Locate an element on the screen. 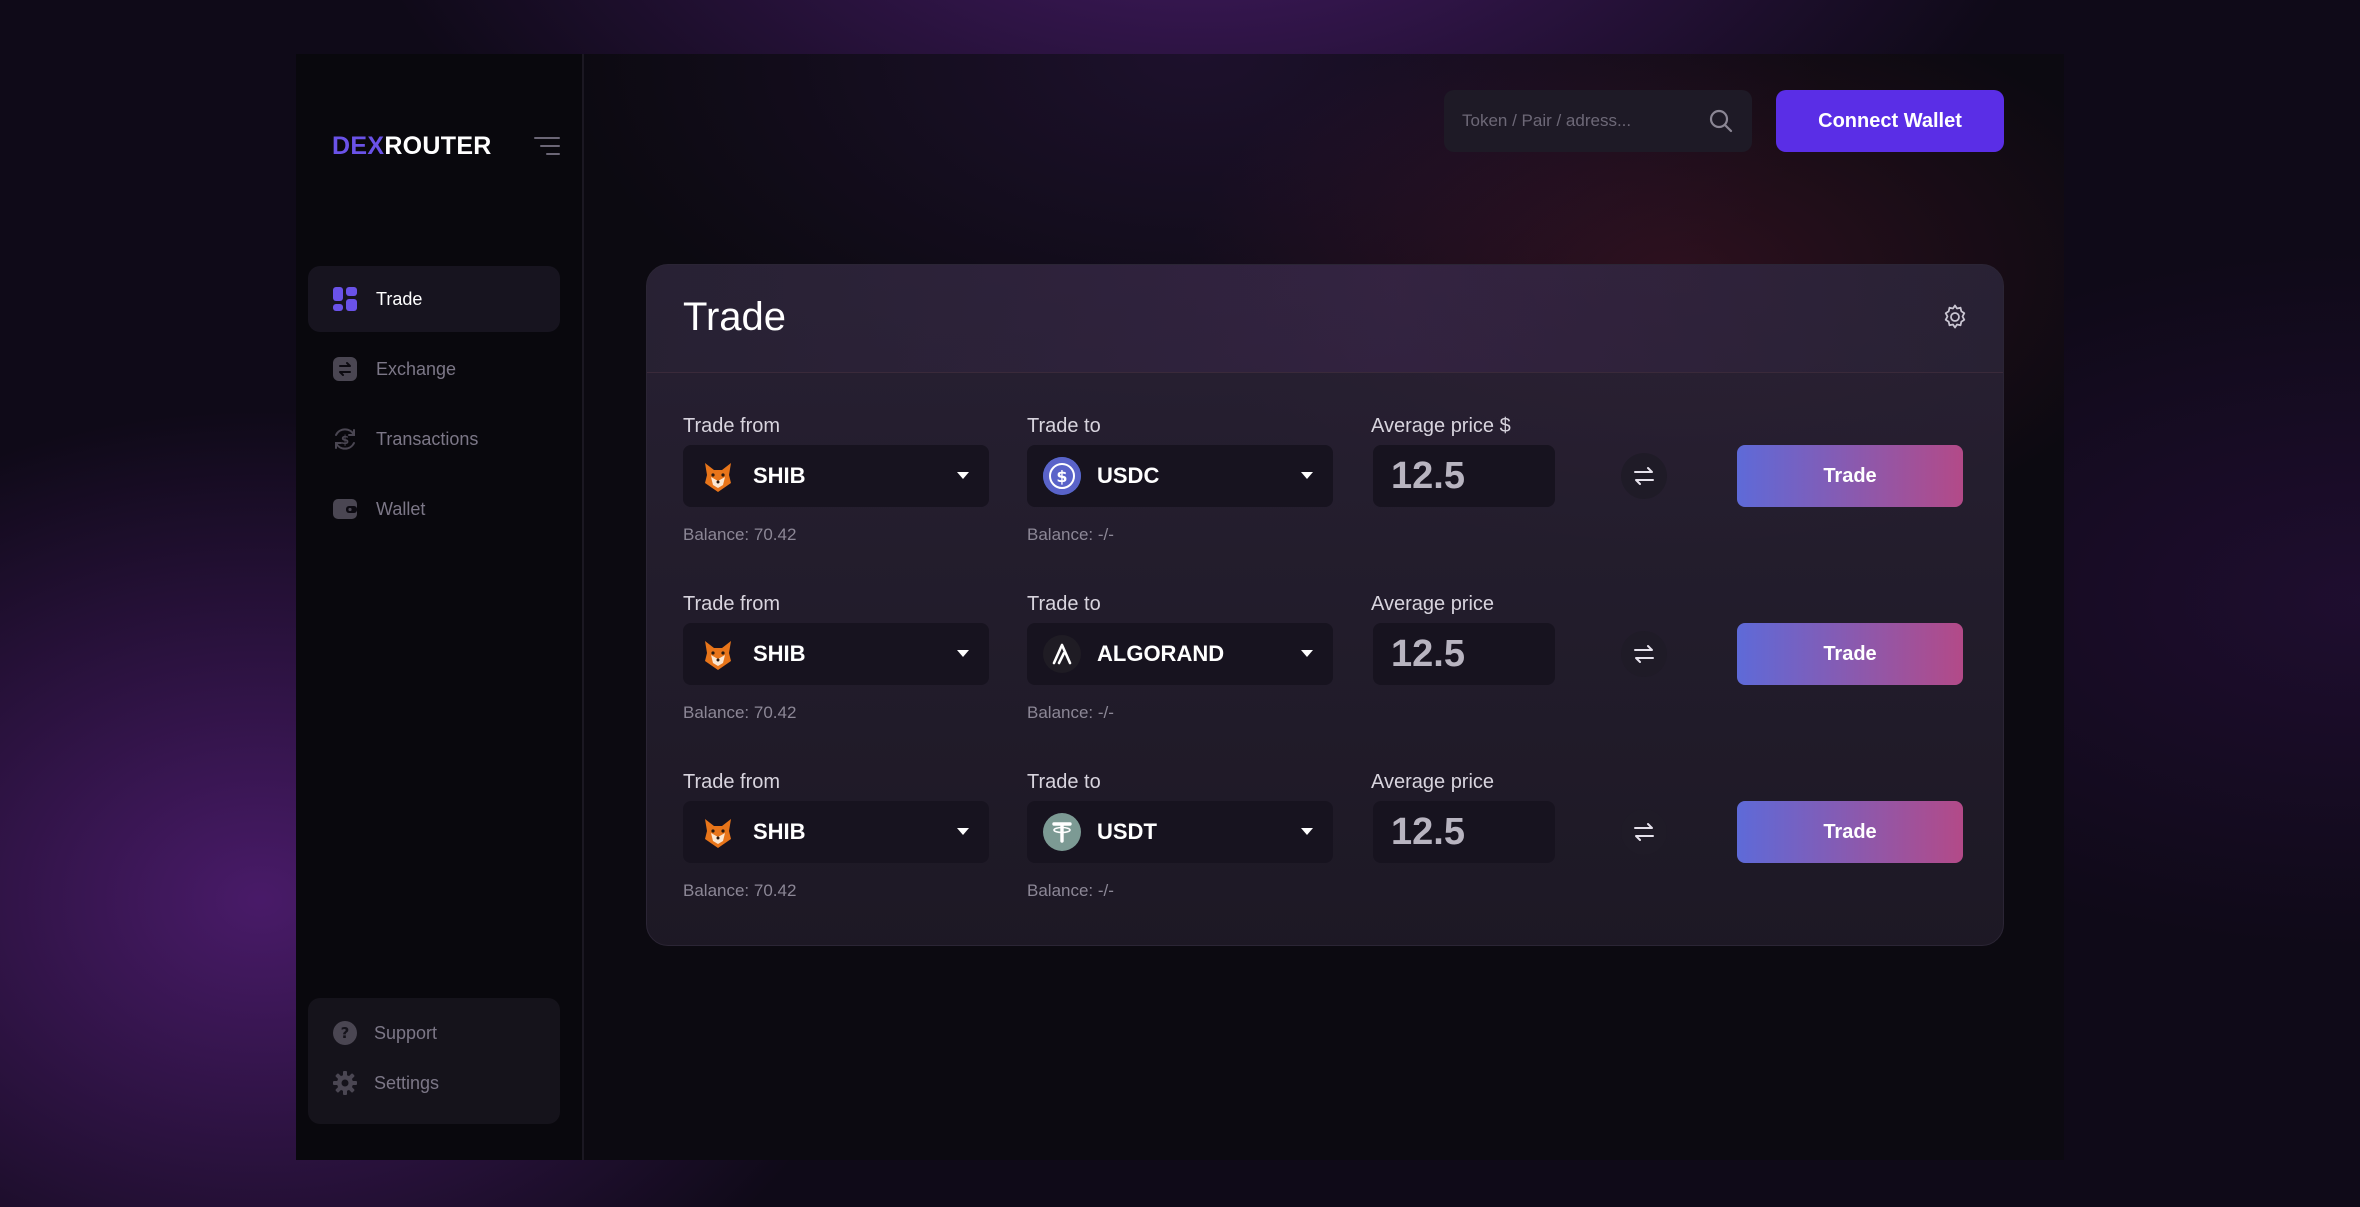 The image size is (2360, 1207). logo: DEXROUTER is located at coordinates (412, 146).